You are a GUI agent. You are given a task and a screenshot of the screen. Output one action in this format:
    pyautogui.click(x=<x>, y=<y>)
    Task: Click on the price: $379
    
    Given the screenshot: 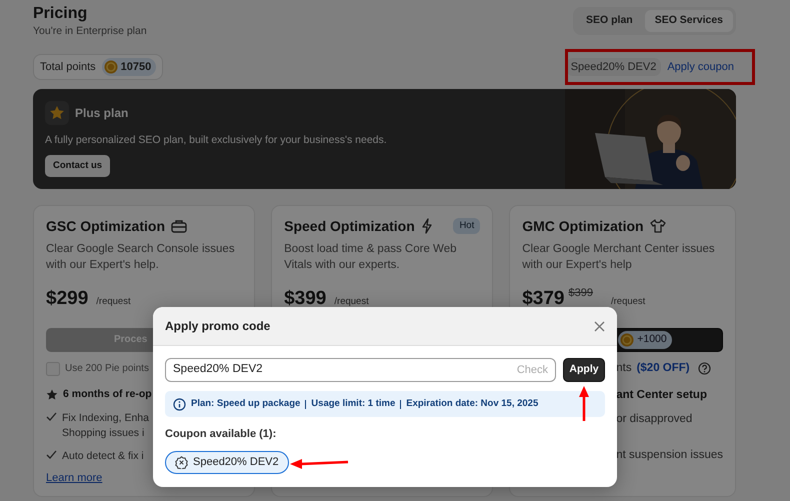 What is the action you would take?
    pyautogui.click(x=543, y=299)
    